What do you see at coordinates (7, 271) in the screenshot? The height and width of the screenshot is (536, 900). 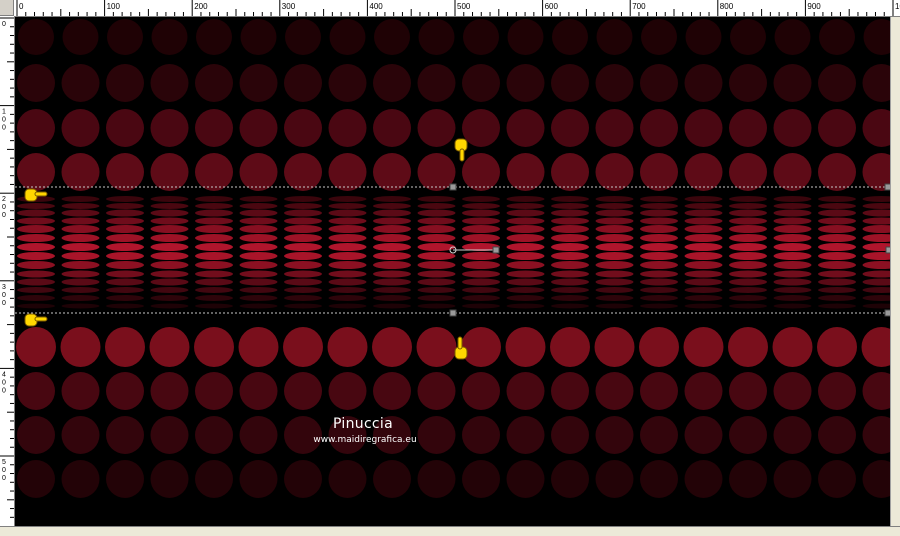 I see `vertical-ruler: 0100200300400500` at bounding box center [7, 271].